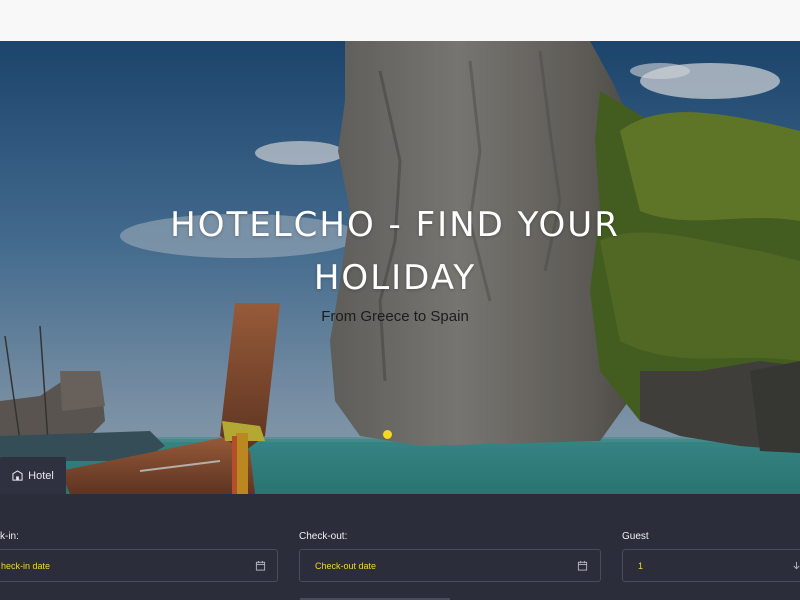 The height and width of the screenshot is (600, 800). Describe the element at coordinates (323, 536) in the screenshot. I see `checkout-label: Check-out:` at that location.